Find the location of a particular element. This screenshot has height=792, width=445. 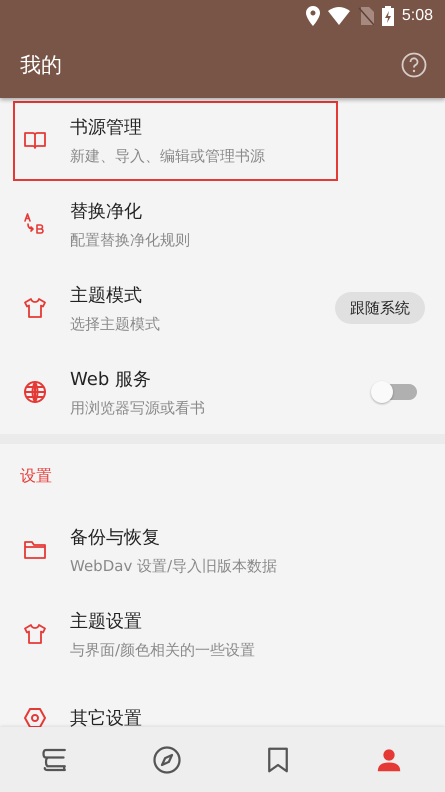

toggle-switch is located at coordinates (394, 392).